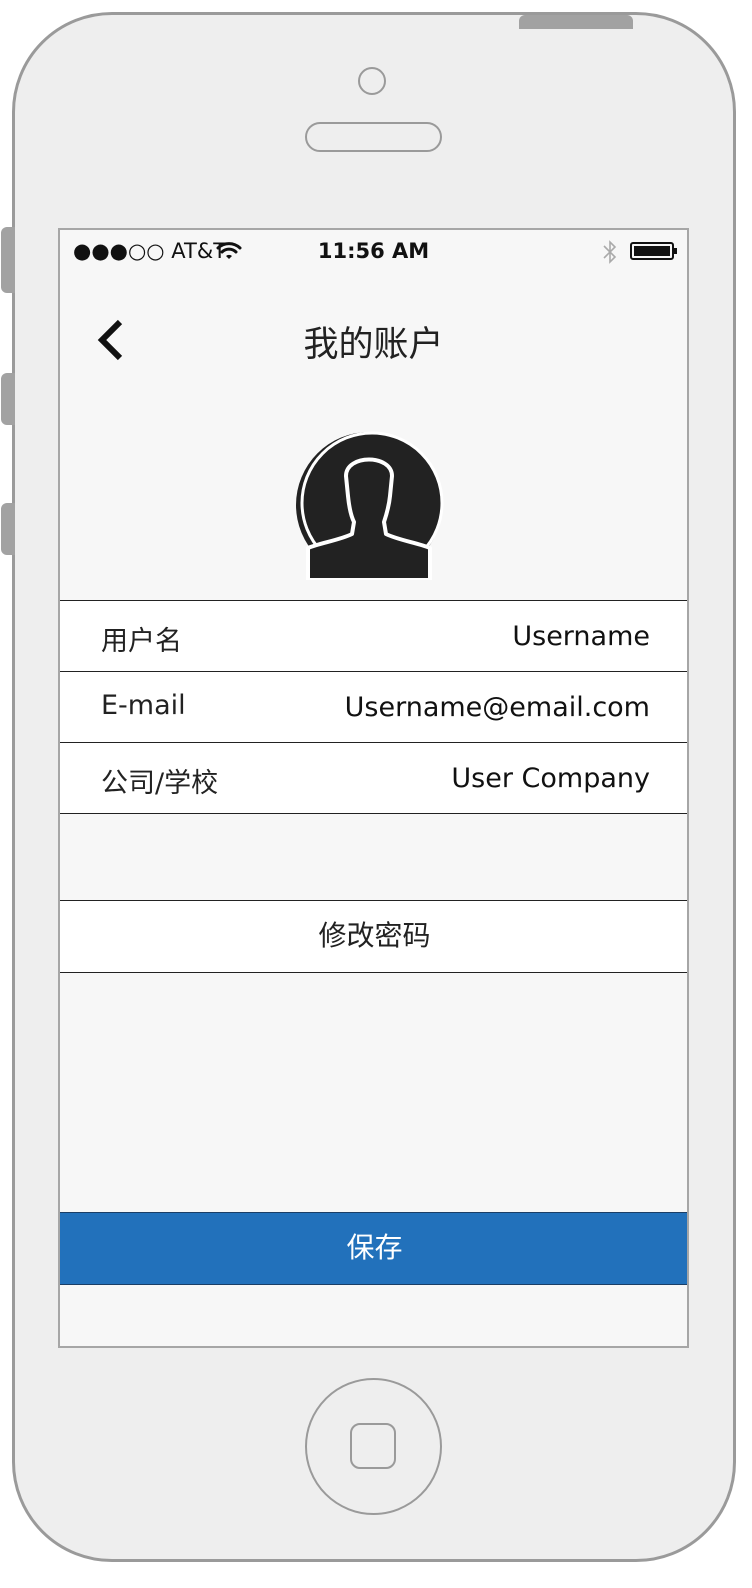 The height and width of the screenshot is (1588, 752). Describe the element at coordinates (497, 707) in the screenshot. I see `email-value: Username@email.com` at that location.